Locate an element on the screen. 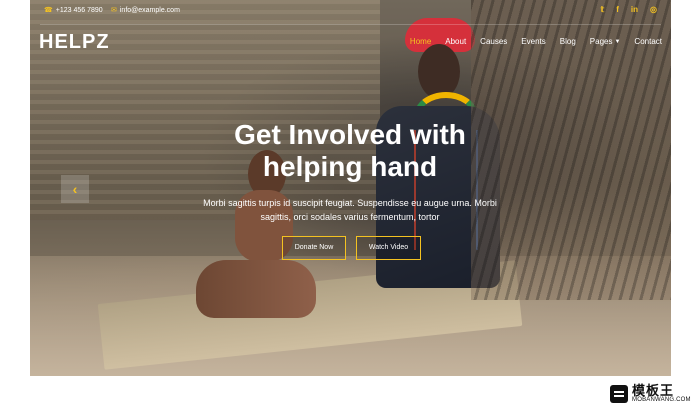 This screenshot has height=414, width=700. phone-icon: ☎ is located at coordinates (48, 10).